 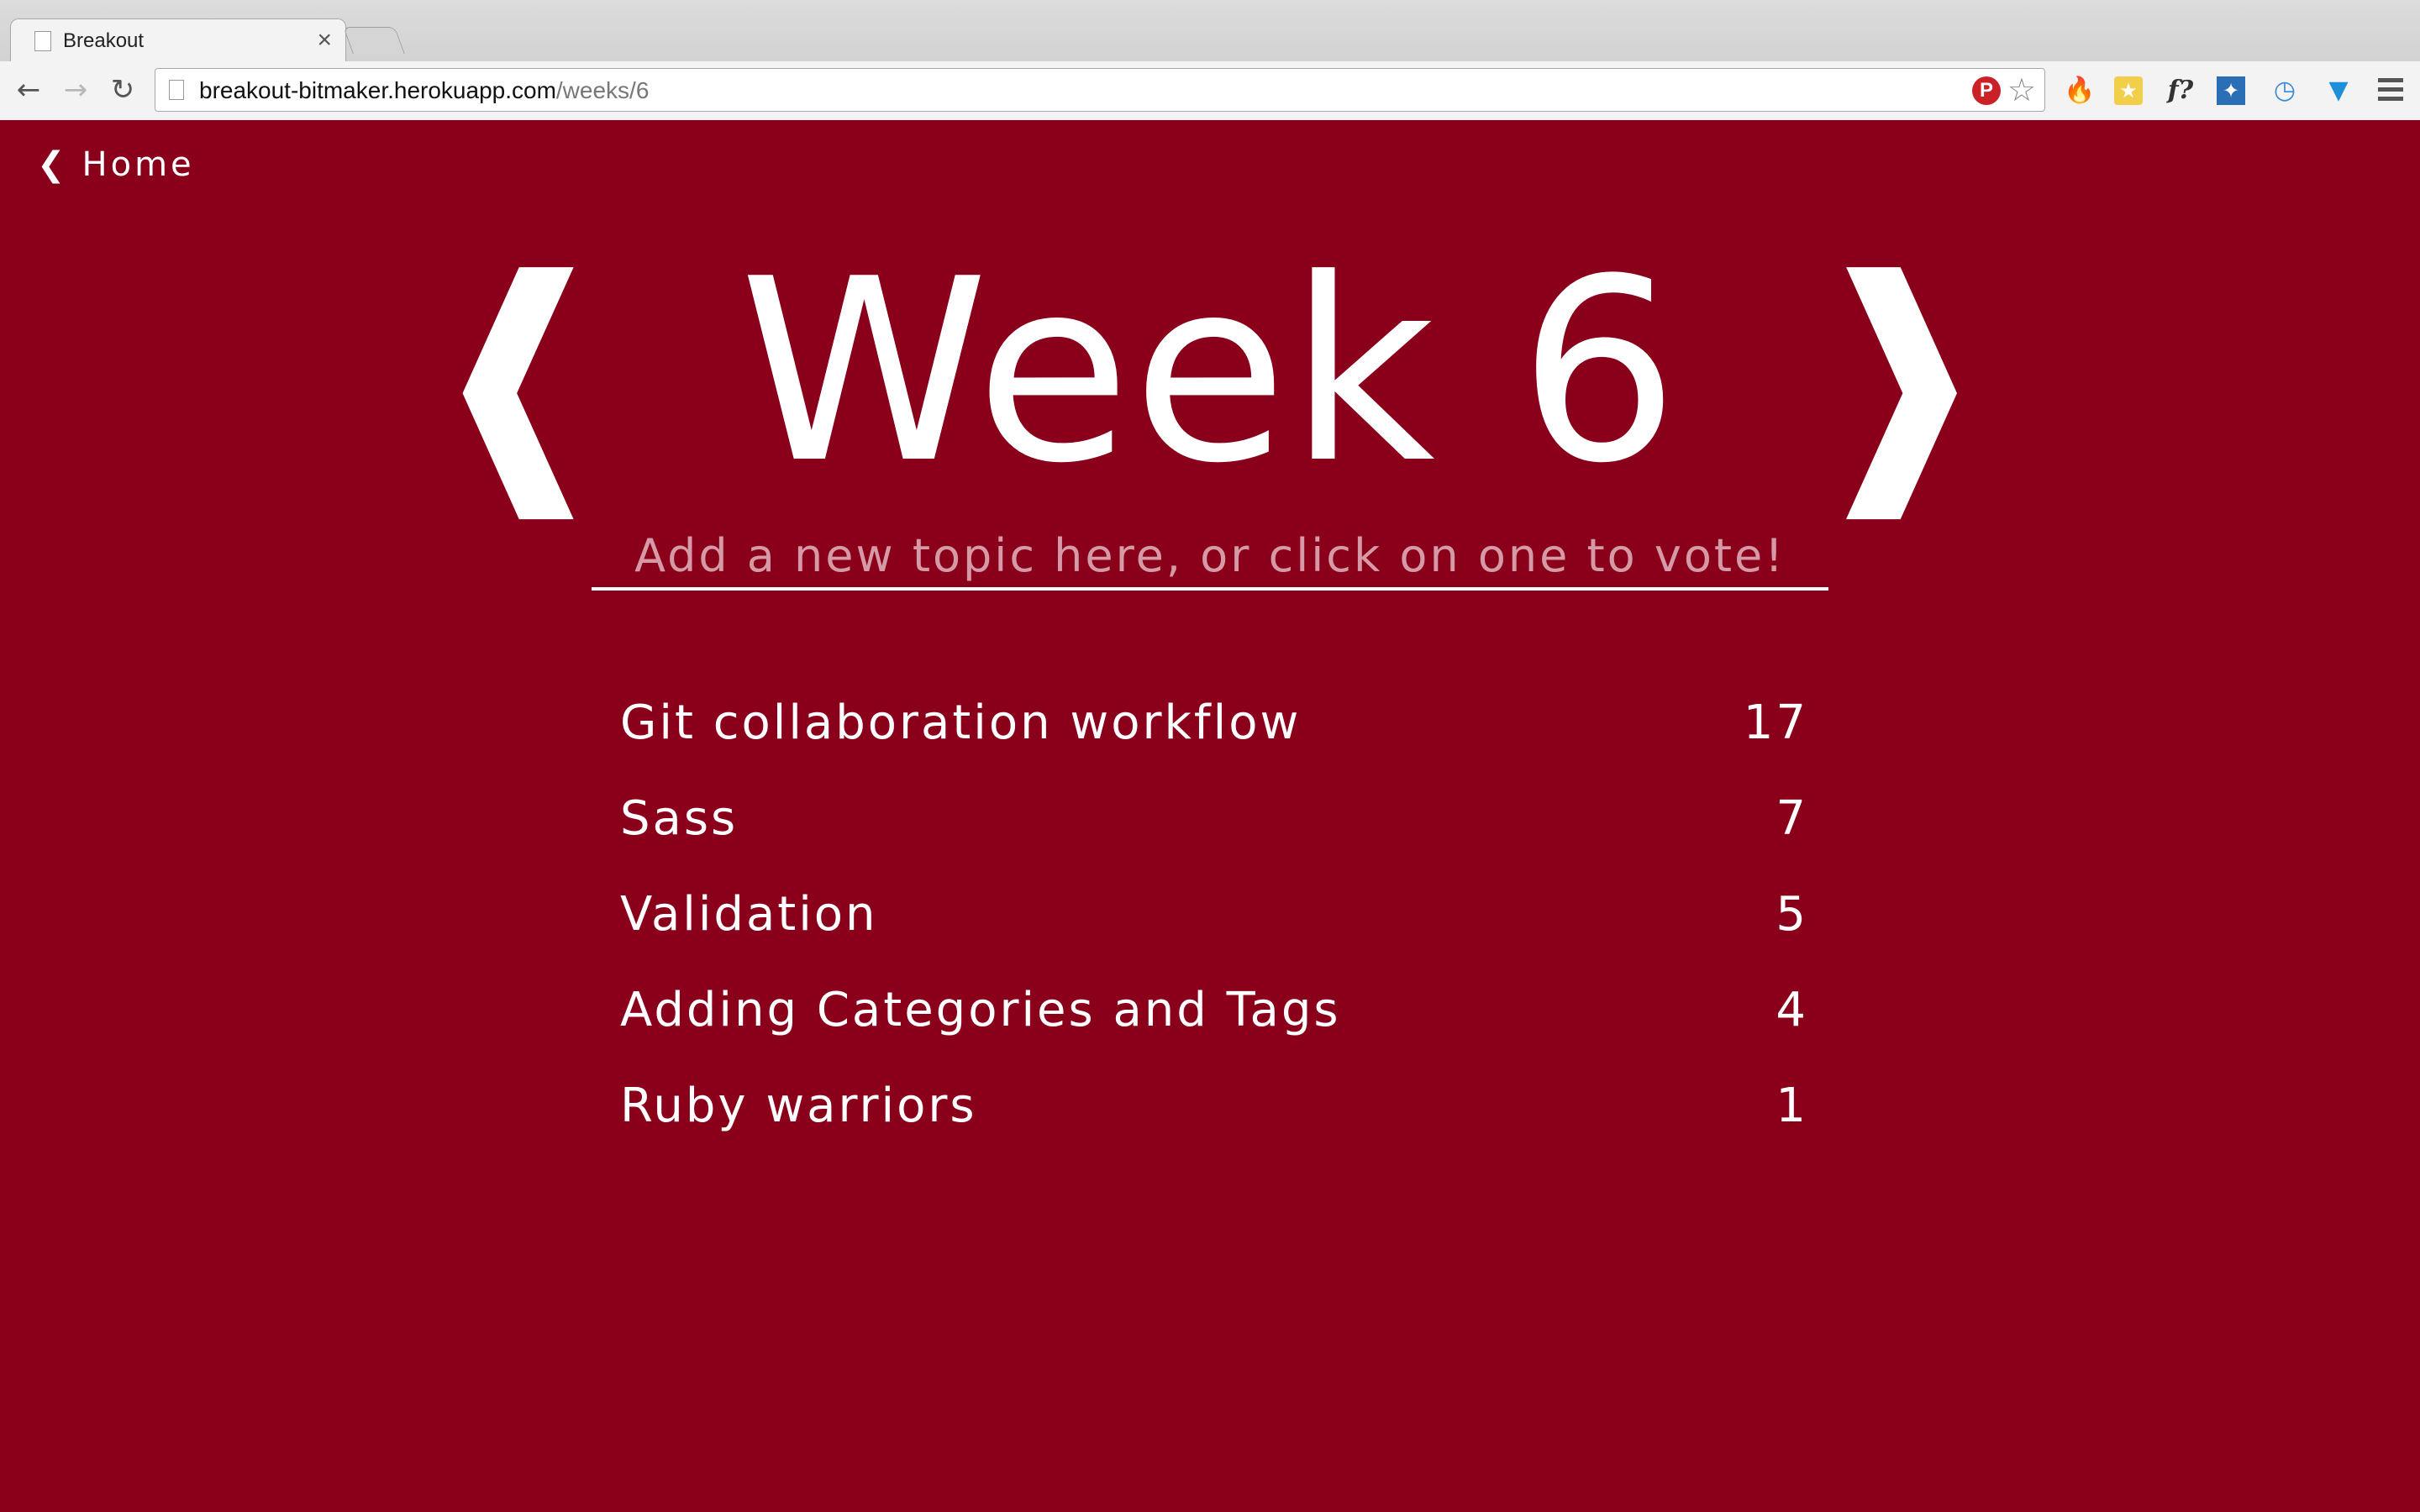 What do you see at coordinates (1792, 1105) in the screenshot?
I see `vote-count: 1` at bounding box center [1792, 1105].